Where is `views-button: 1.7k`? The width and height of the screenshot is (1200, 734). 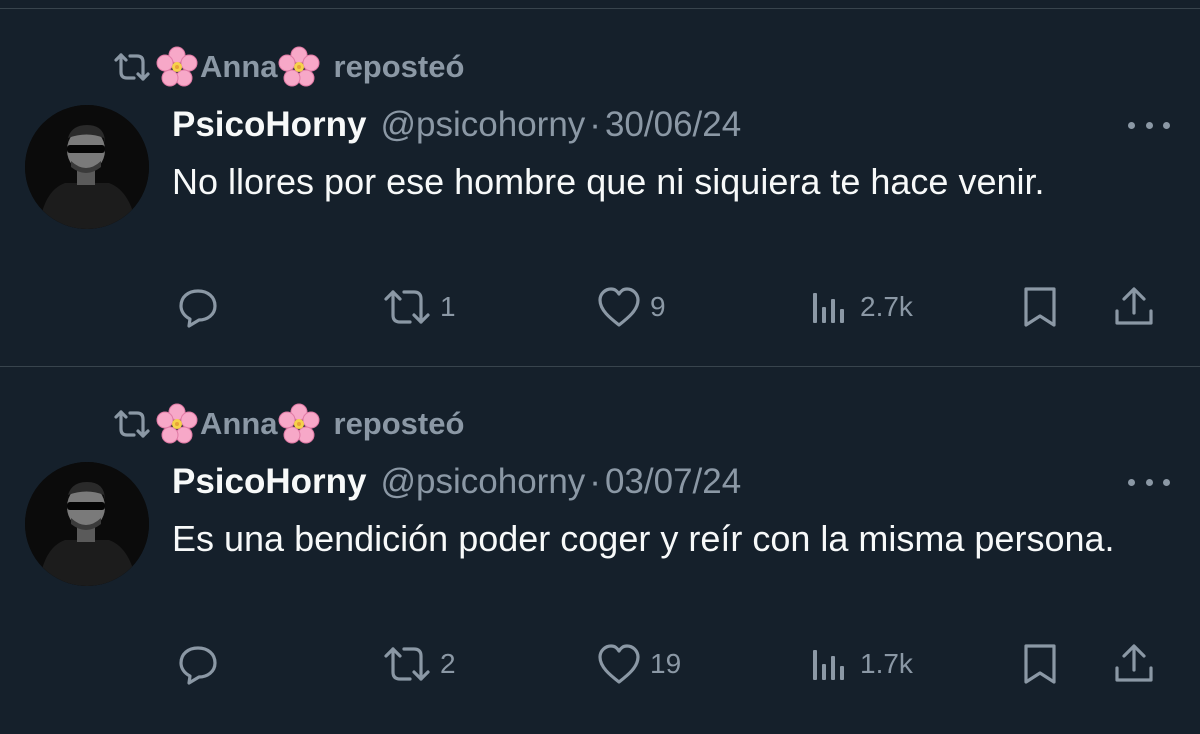
views-button: 1.7k is located at coordinates (860, 664).